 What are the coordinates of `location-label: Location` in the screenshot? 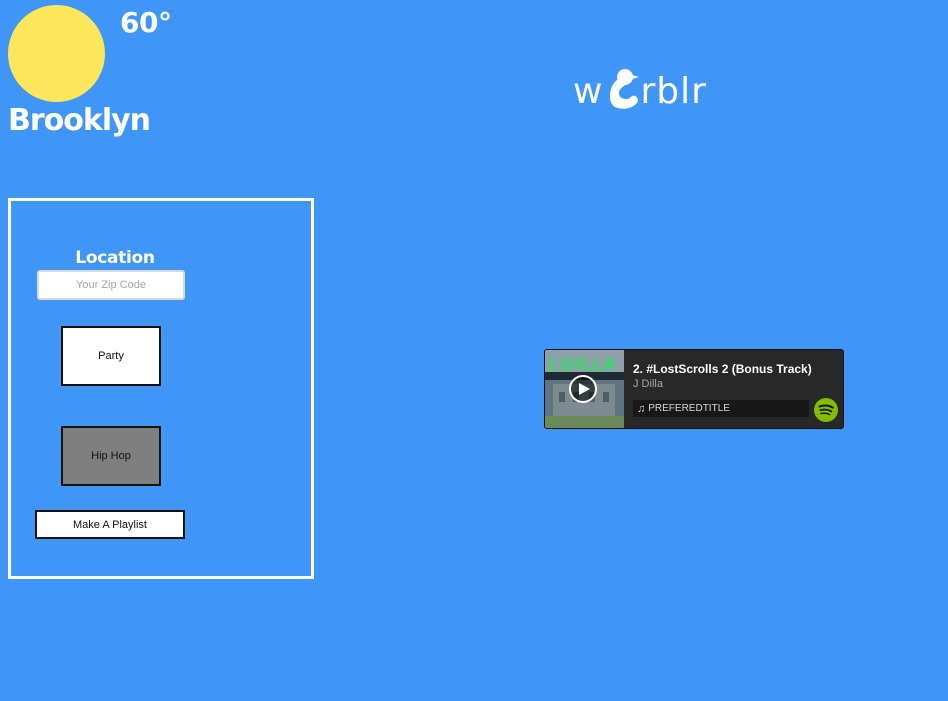 It's located at (115, 258).